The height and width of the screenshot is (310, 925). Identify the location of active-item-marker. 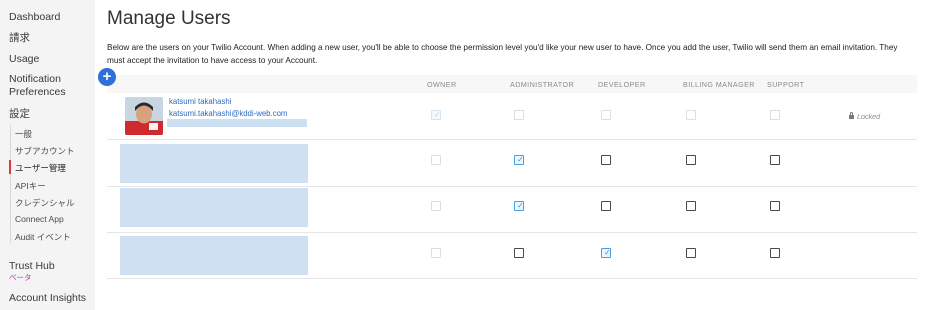
(10, 167).